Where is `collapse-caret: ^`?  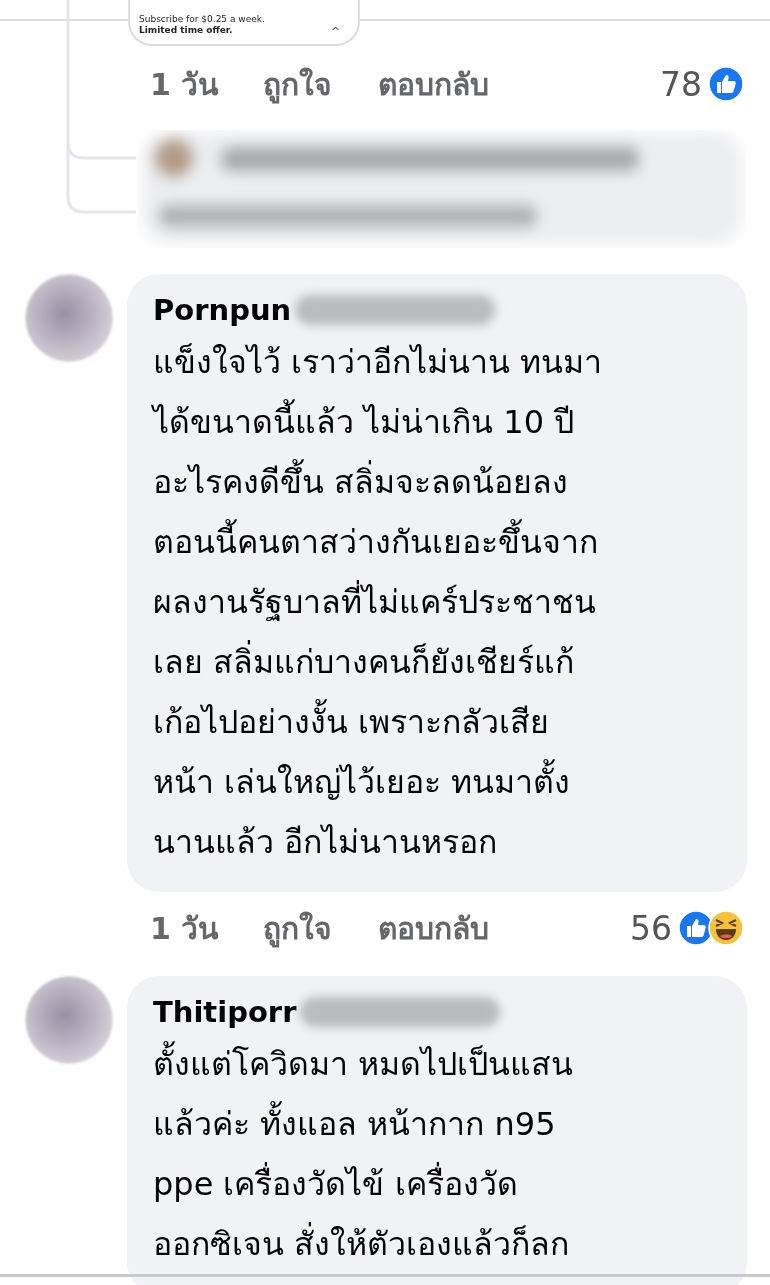 collapse-caret: ^ is located at coordinates (336, 33).